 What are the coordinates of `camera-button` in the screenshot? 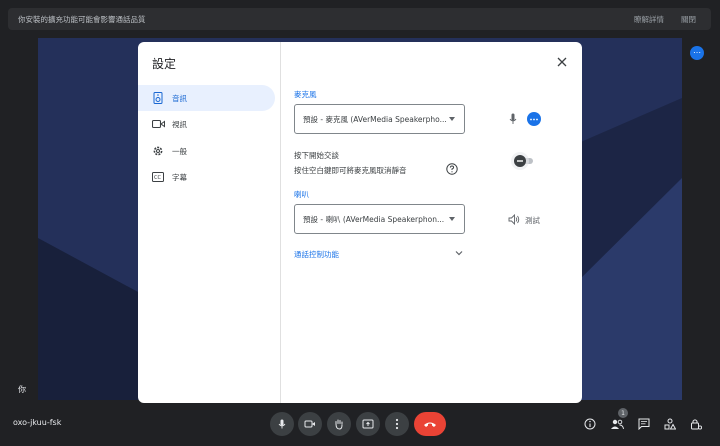 It's located at (310, 424).